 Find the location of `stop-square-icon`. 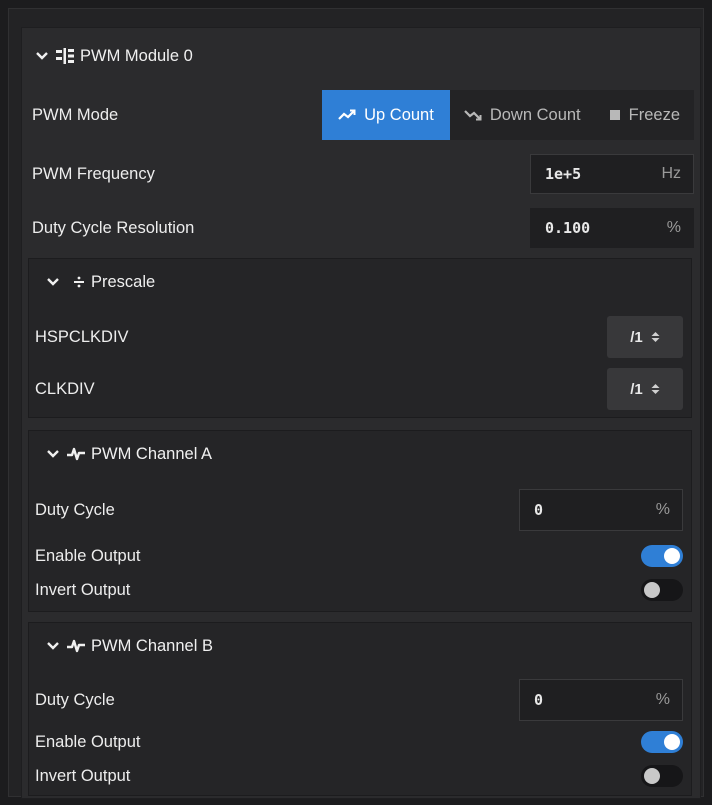

stop-square-icon is located at coordinates (614, 115).